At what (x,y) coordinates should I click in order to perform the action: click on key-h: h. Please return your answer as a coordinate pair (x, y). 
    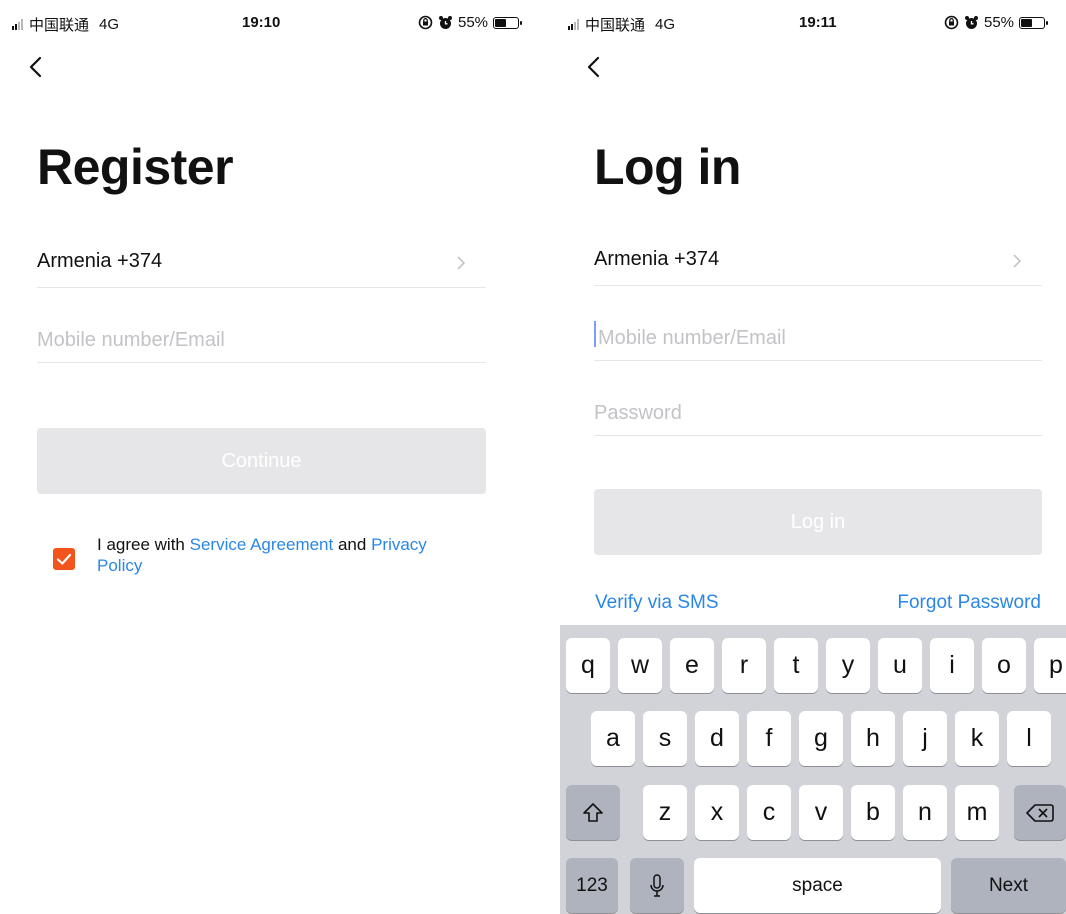
    Looking at the image, I should click on (873, 738).